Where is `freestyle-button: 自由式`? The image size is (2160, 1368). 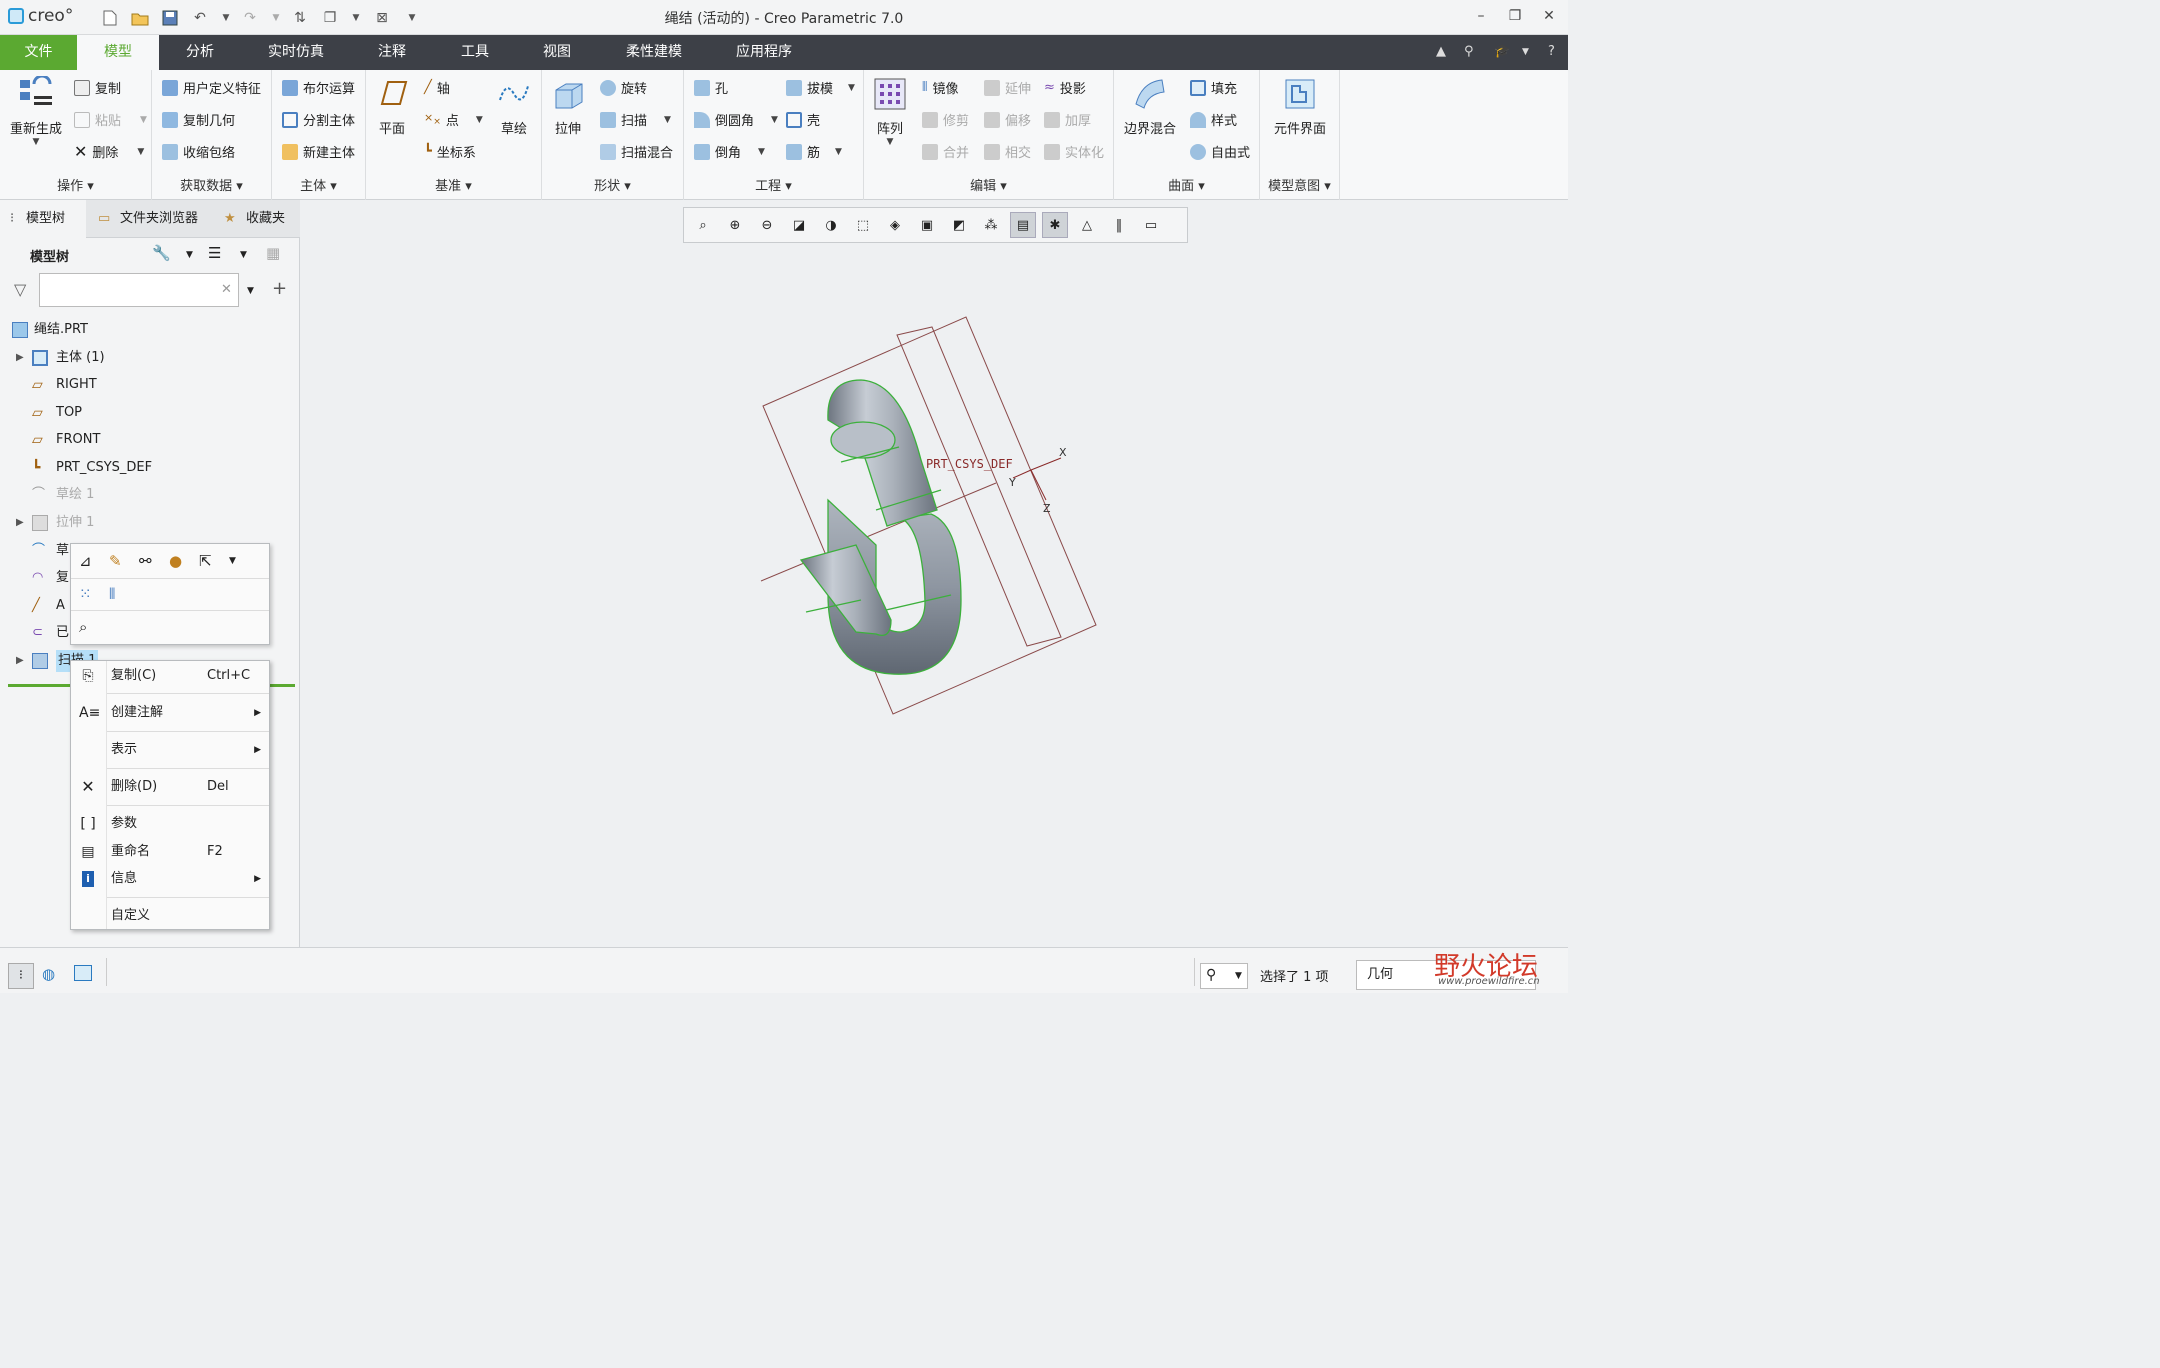 freestyle-button: 自由式 is located at coordinates (1220, 151).